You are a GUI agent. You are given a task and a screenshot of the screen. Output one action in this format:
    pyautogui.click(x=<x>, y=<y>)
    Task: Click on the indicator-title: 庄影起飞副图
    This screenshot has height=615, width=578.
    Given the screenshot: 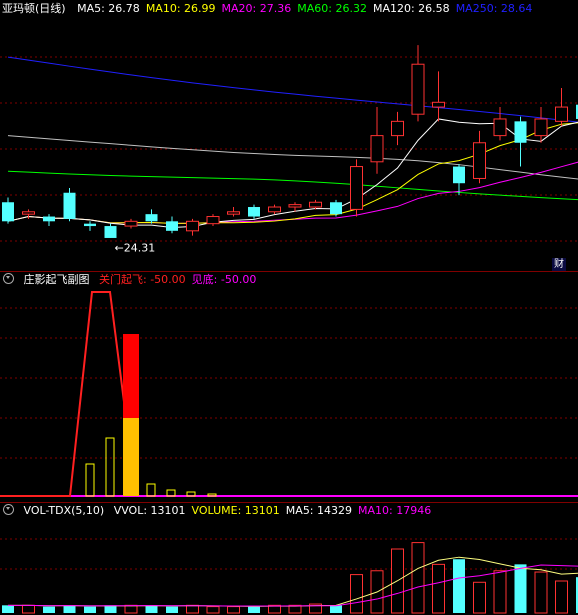 What is the action you would take?
    pyautogui.click(x=57, y=279)
    